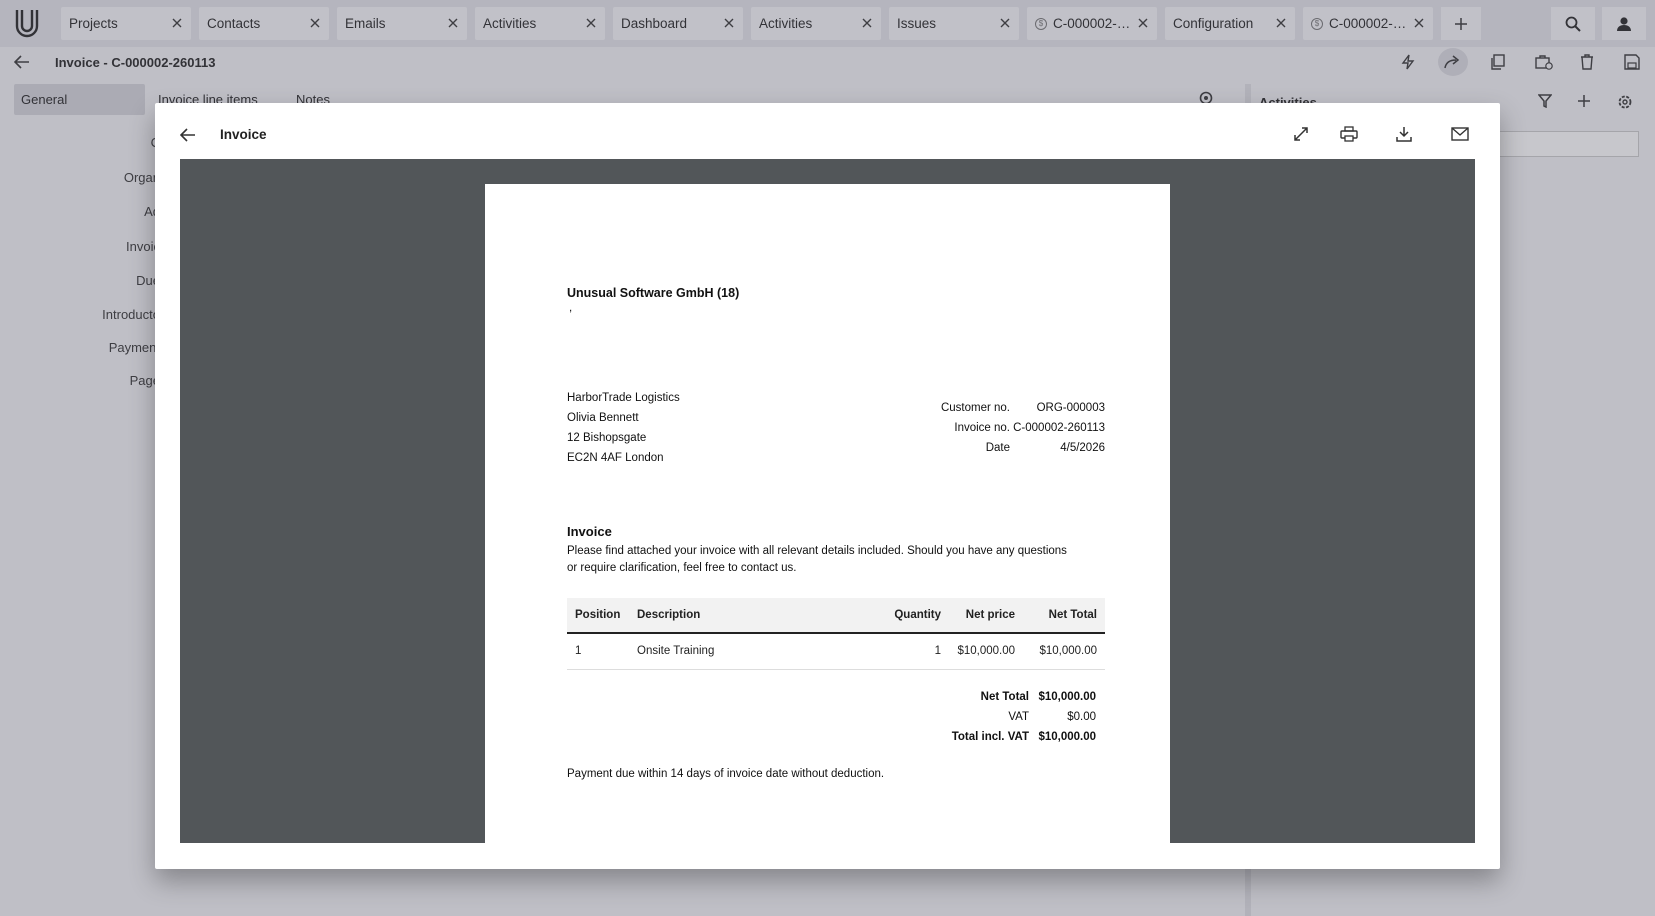 The height and width of the screenshot is (916, 1655). I want to click on recipient-line: Olivia Bennett, so click(603, 418).